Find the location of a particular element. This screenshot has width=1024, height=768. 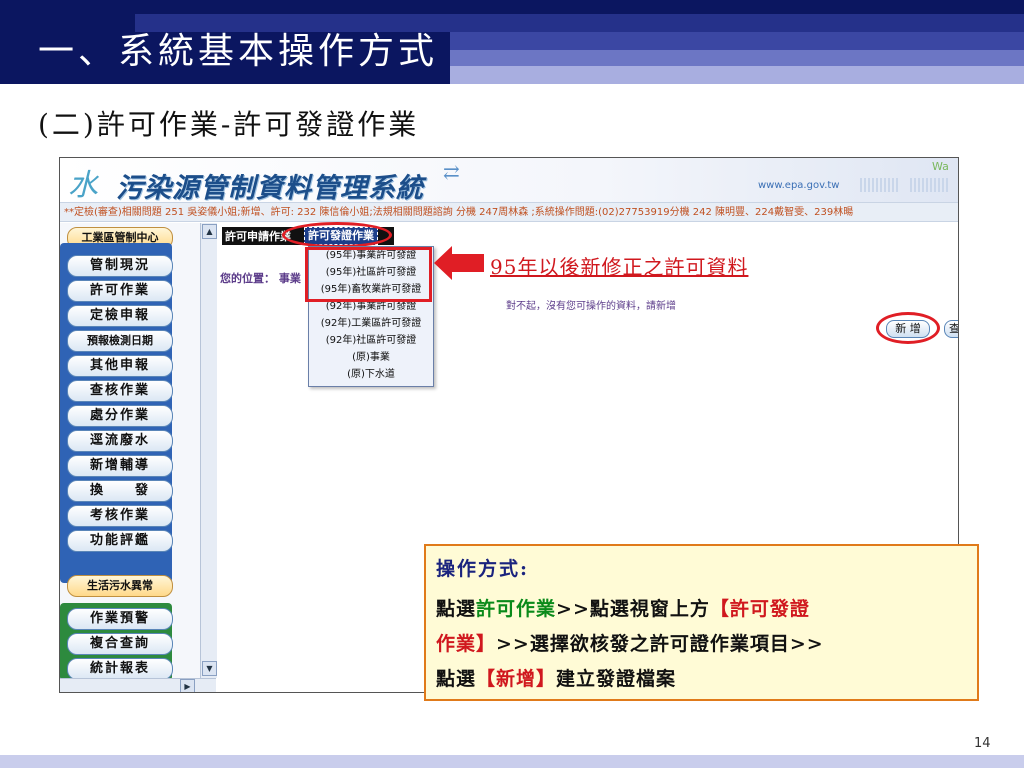

sidebar-item: 逕流廢水 is located at coordinates (120, 441).